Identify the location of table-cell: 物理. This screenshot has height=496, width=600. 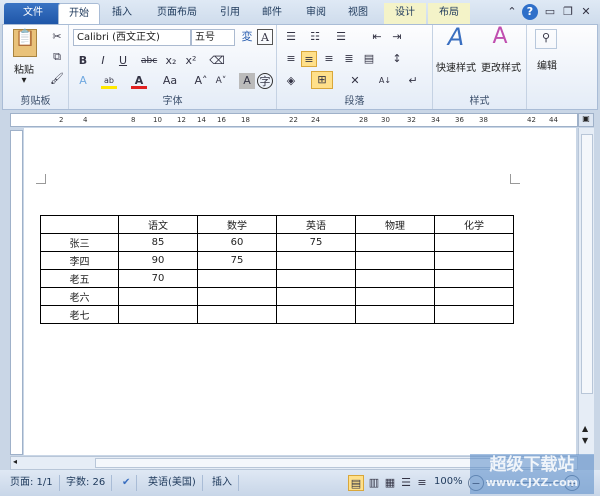
(395, 224).